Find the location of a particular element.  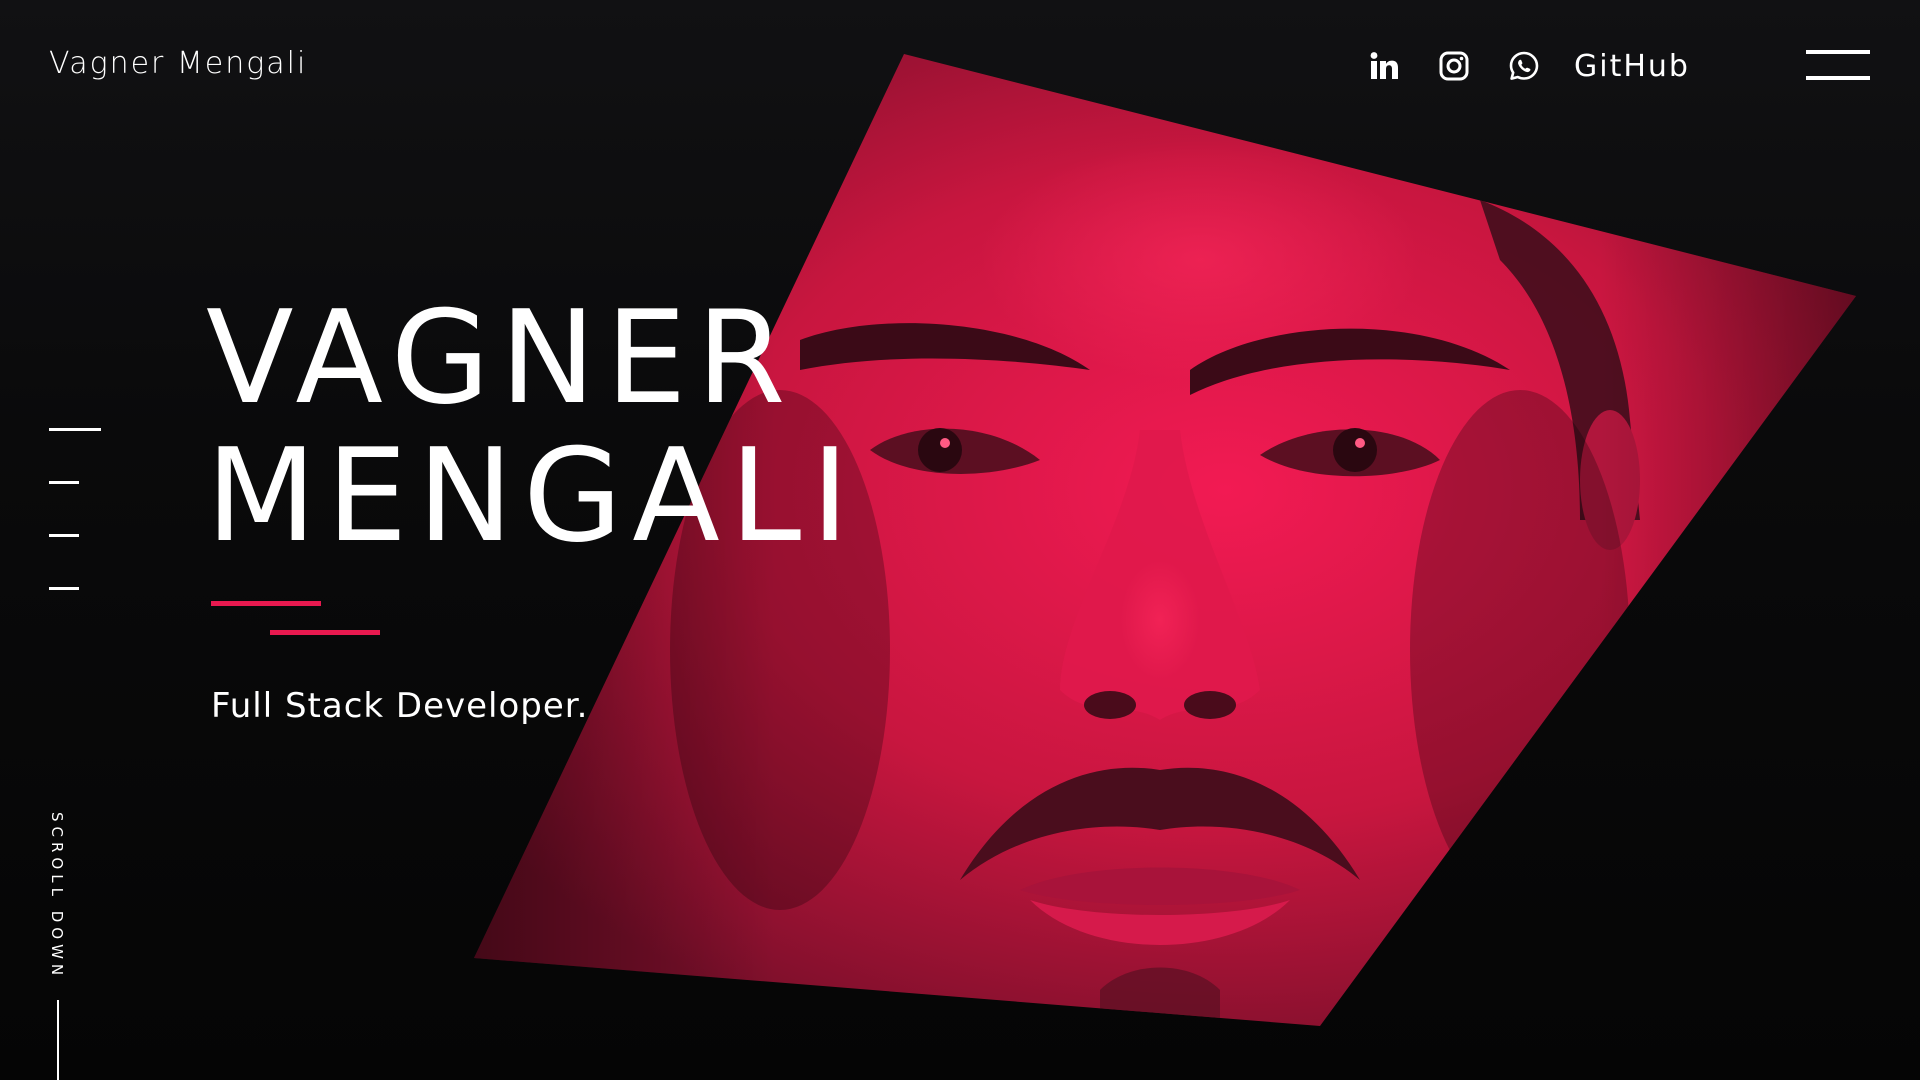

scroll-indicator-line is located at coordinates (58, 1040).